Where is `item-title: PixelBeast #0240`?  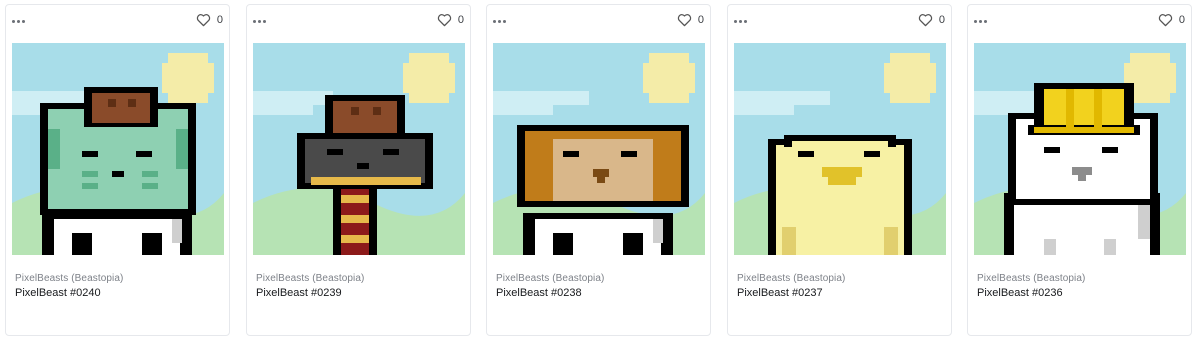
item-title: PixelBeast #0240 is located at coordinates (58, 293).